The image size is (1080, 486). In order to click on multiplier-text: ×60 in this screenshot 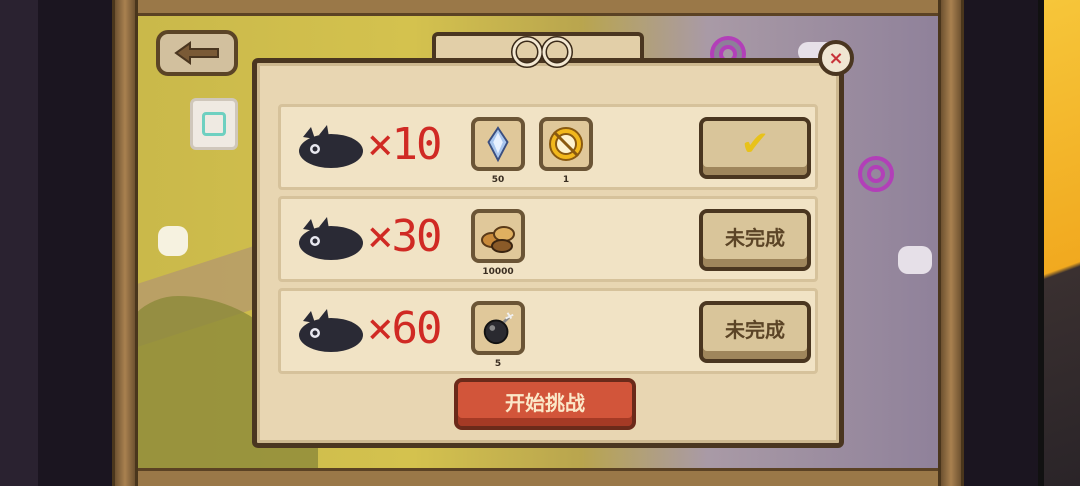, I will do `click(404, 328)`.